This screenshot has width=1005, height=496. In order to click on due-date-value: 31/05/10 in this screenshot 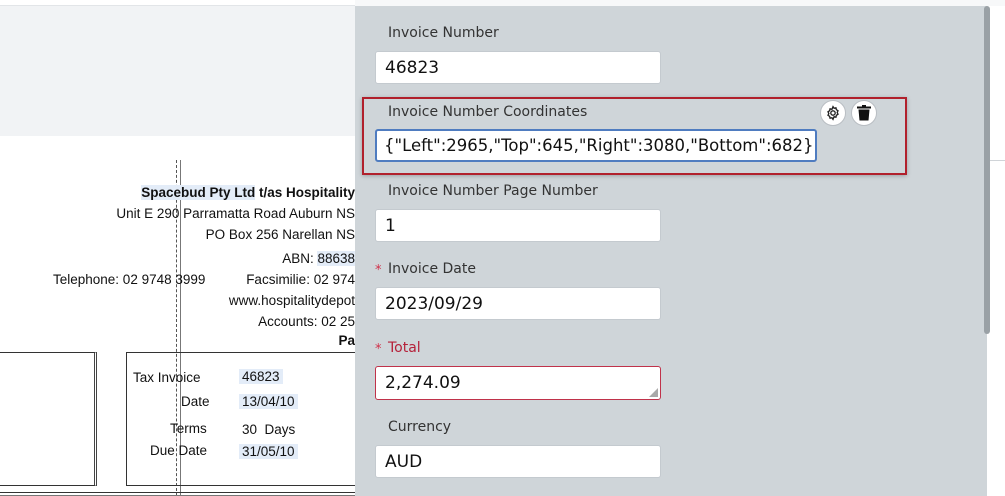, I will do `click(268, 451)`.